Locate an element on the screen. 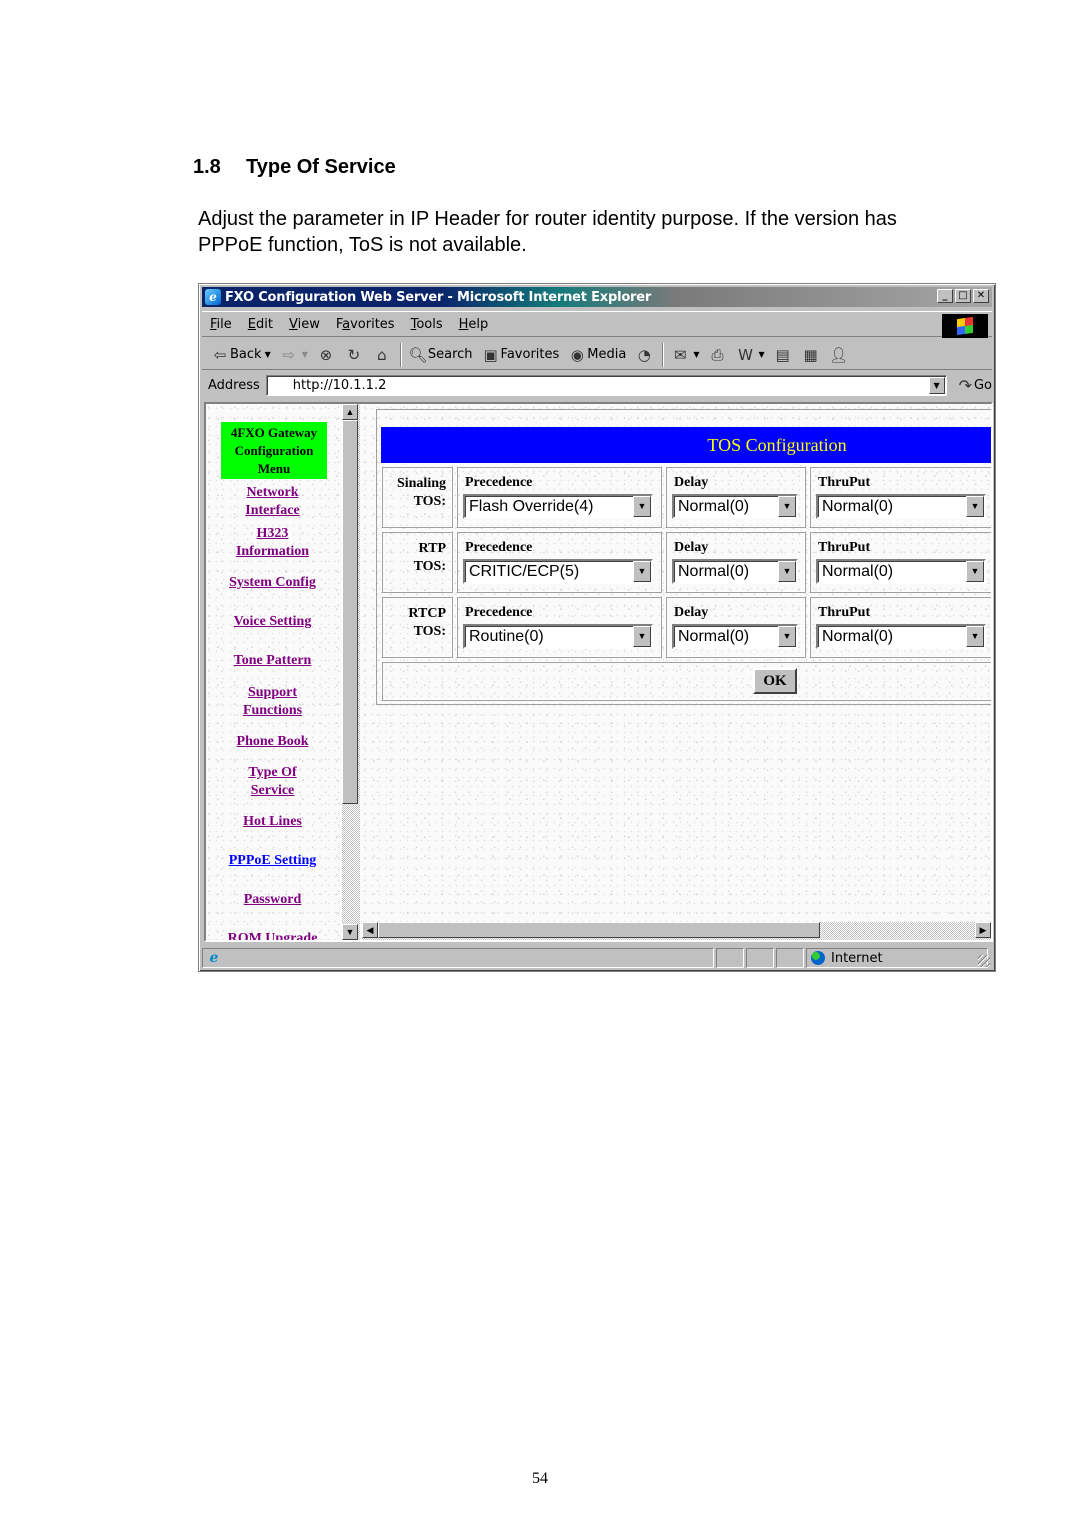 Image resolution: width=1080 pixels, height=1528 pixels. address-input: http://10.1.1.2 ▼ is located at coordinates (606, 385).